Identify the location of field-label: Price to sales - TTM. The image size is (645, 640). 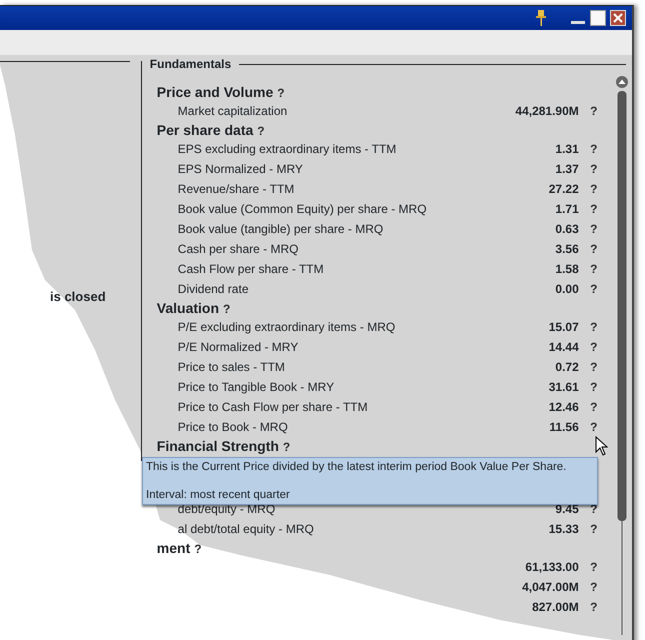
(231, 367).